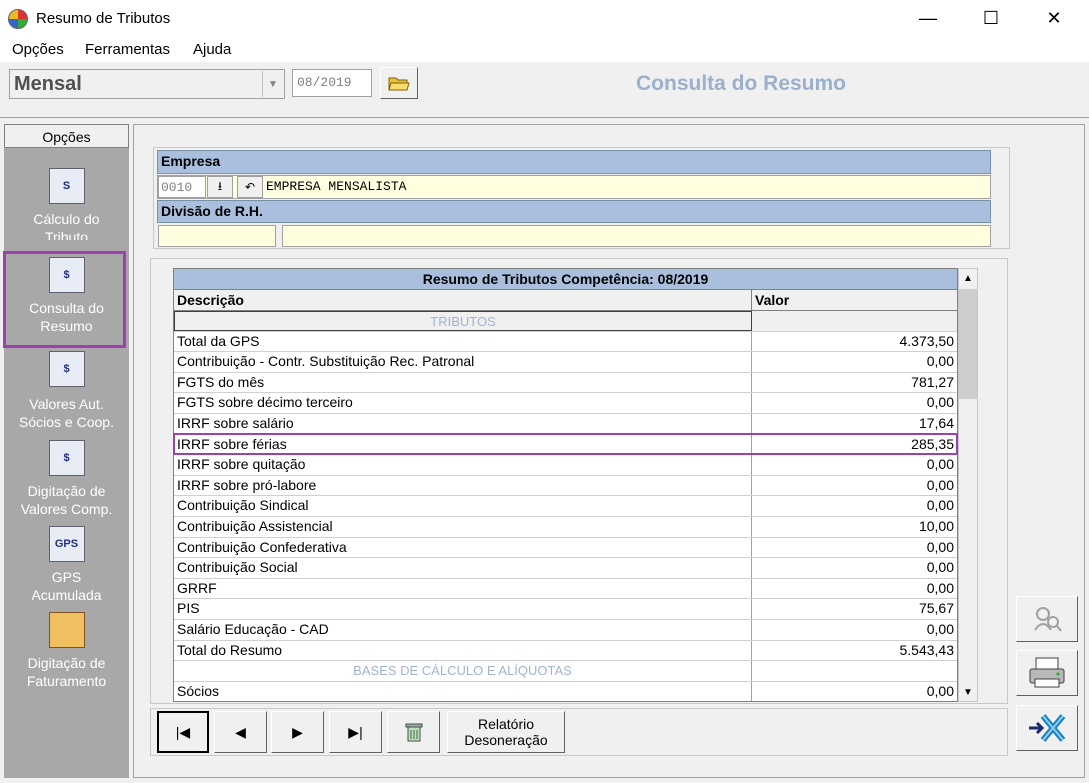  I want to click on table-row: PIS 75,67, so click(565, 609).